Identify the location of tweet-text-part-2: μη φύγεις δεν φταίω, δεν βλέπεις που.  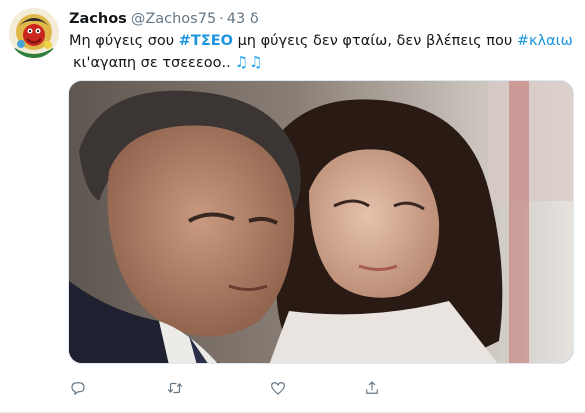
(374, 41).